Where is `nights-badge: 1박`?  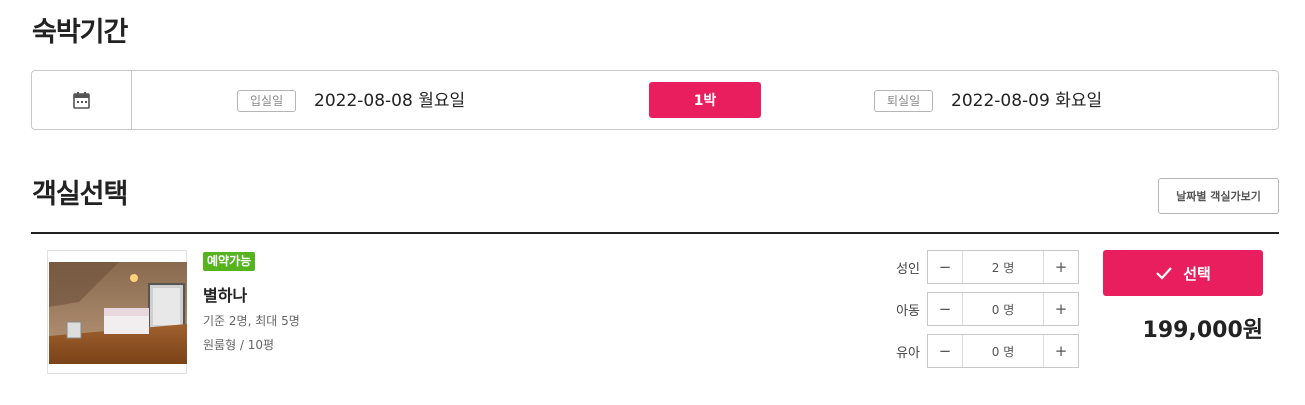 nights-badge: 1박 is located at coordinates (705, 100).